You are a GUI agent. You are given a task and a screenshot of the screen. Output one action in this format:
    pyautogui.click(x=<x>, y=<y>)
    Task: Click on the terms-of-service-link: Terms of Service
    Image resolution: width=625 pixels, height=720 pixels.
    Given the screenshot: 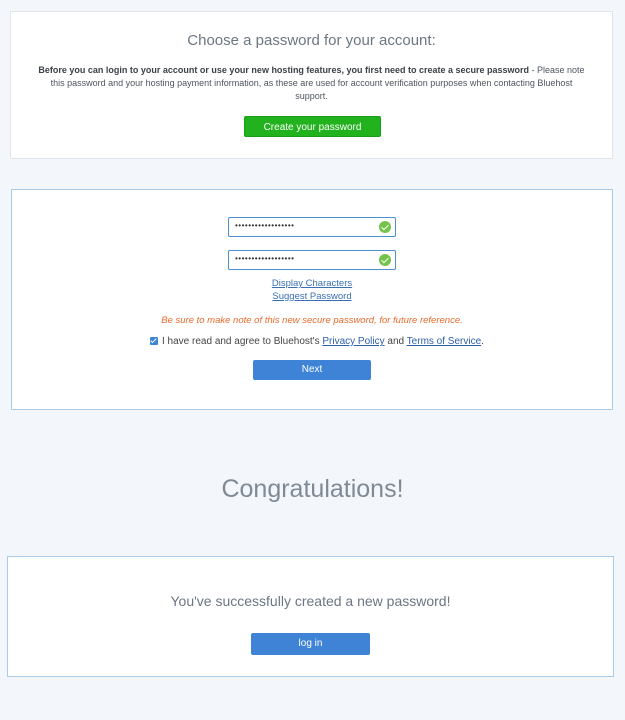 What is the action you would take?
    pyautogui.click(x=444, y=341)
    